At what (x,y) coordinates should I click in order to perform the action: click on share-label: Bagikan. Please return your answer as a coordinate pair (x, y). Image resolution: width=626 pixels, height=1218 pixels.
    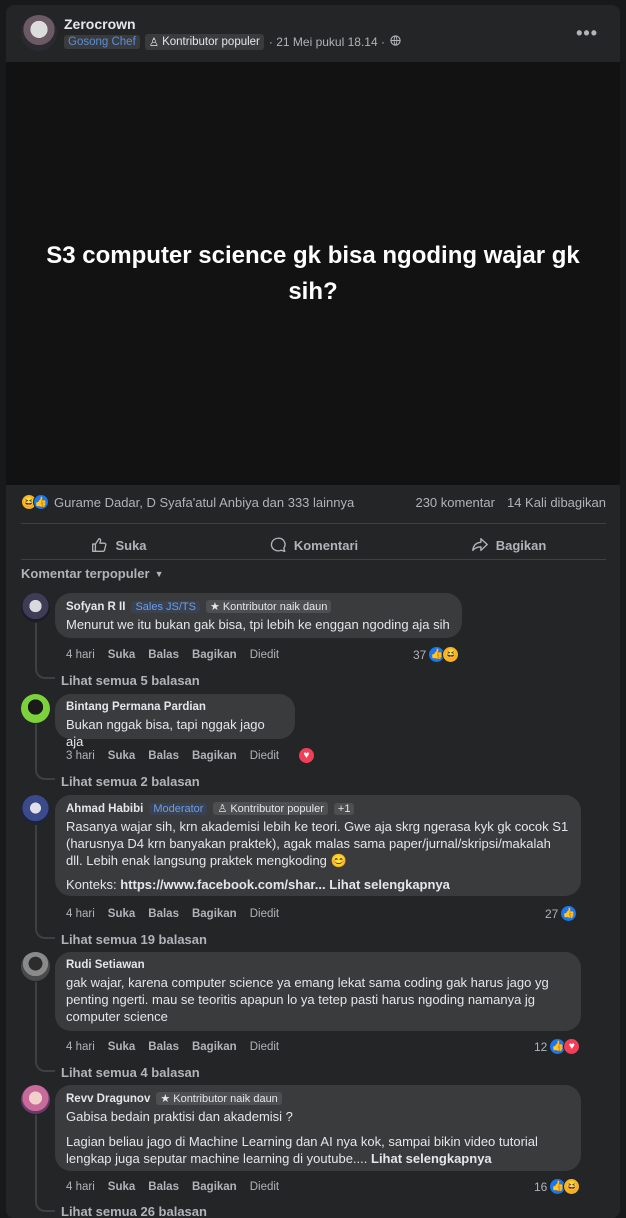
    Looking at the image, I should click on (521, 545).